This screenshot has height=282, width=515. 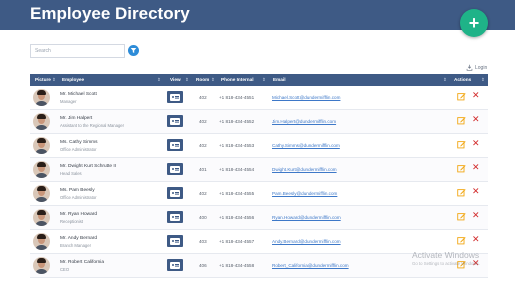 What do you see at coordinates (237, 241) in the screenshot?
I see `phone-internal: +1 818-434-4557` at bounding box center [237, 241].